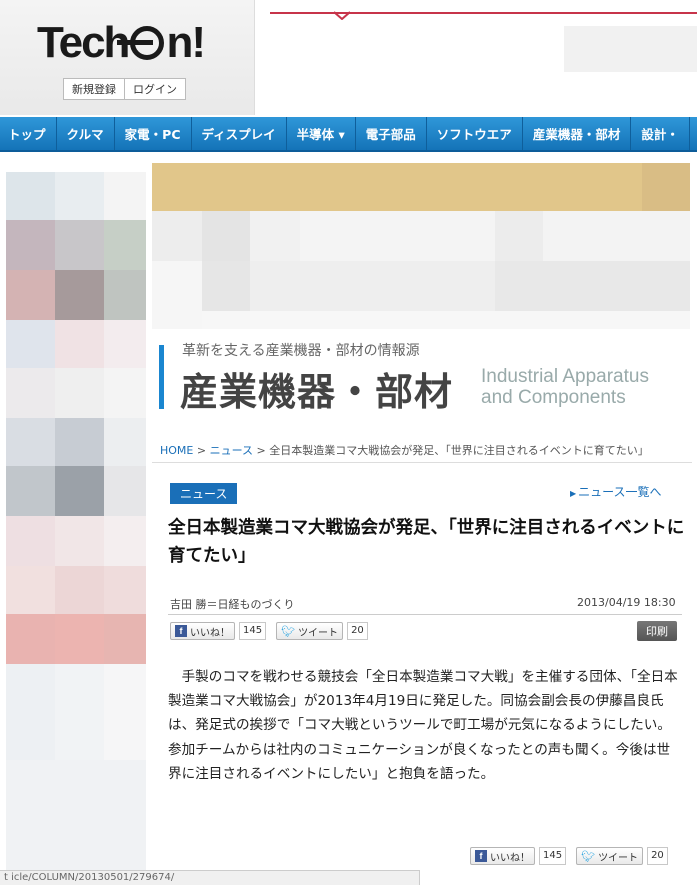  I want to click on tweet-count: 20, so click(357, 631).